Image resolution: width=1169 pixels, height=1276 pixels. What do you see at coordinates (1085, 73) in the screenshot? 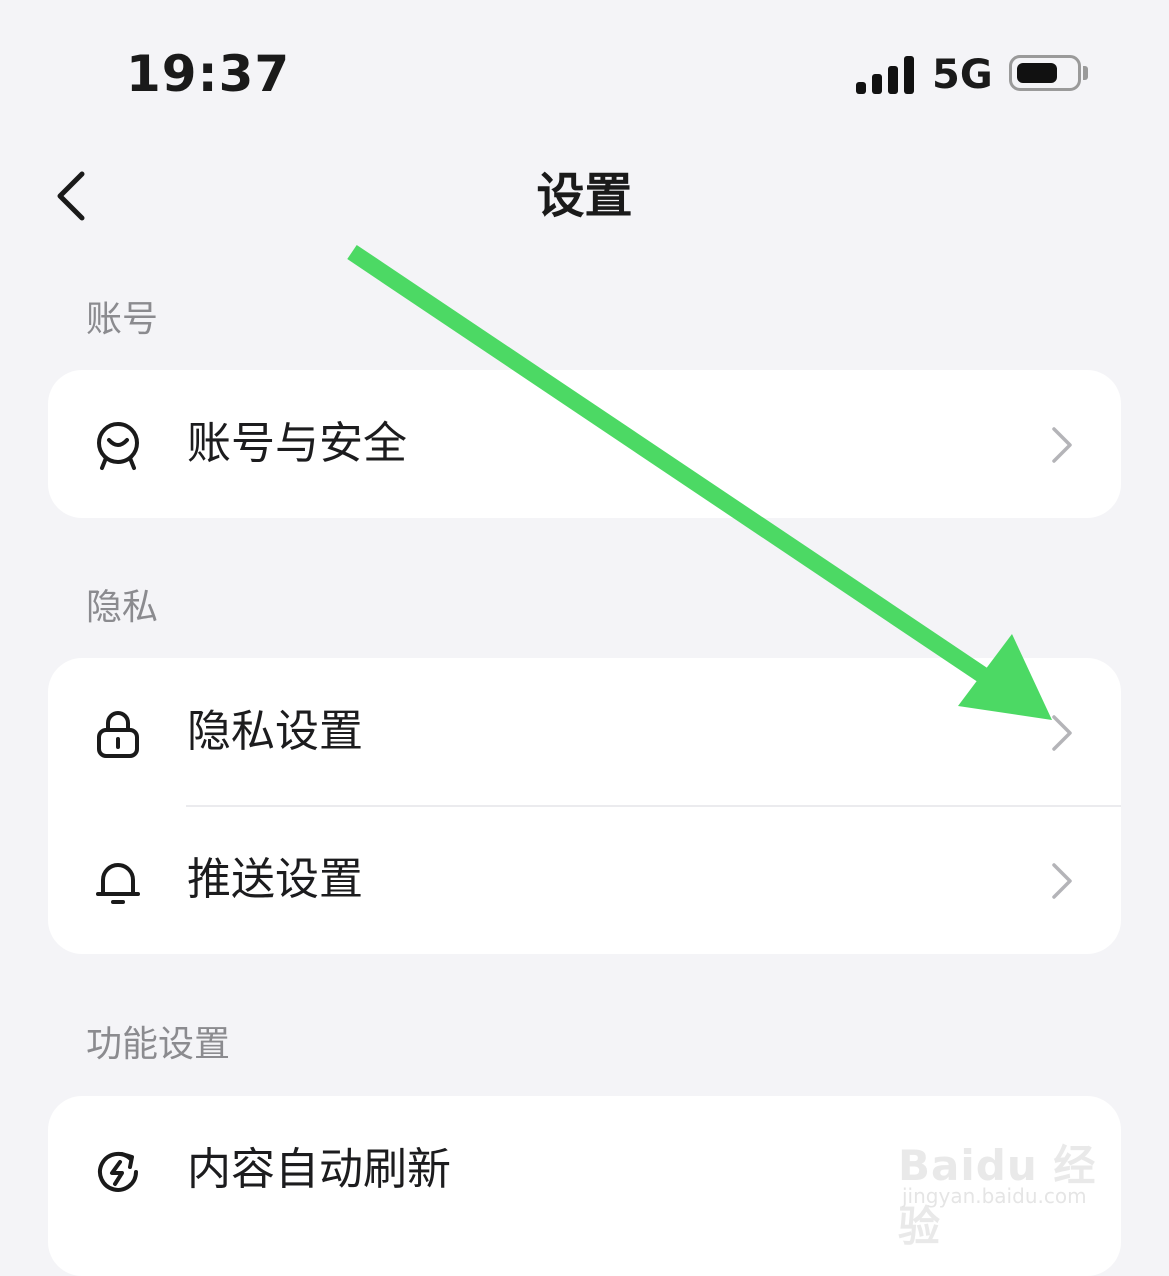
I see `battery-tip` at bounding box center [1085, 73].